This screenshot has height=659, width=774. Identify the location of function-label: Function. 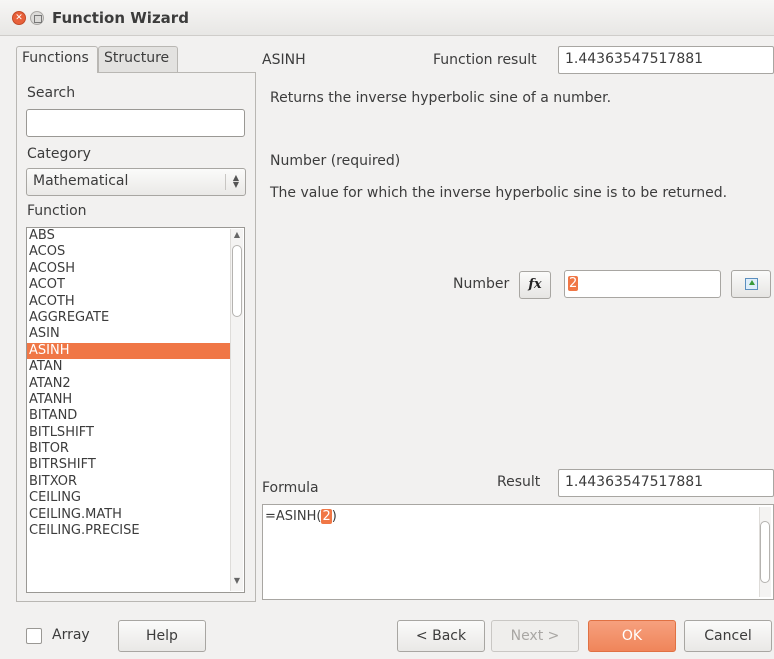
(57, 211).